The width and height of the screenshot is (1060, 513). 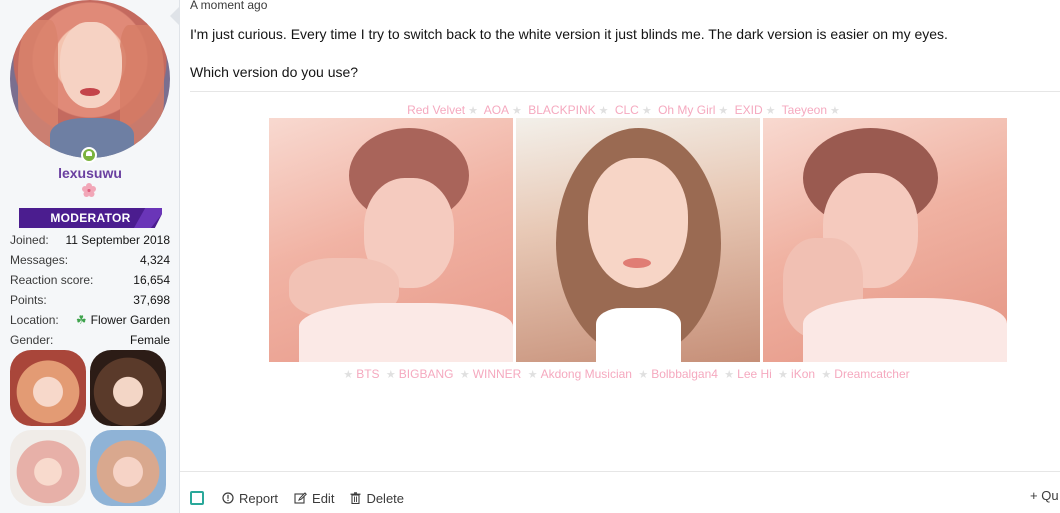 What do you see at coordinates (684, 374) in the screenshot?
I see `group-label: Bolbbalgan4` at bounding box center [684, 374].